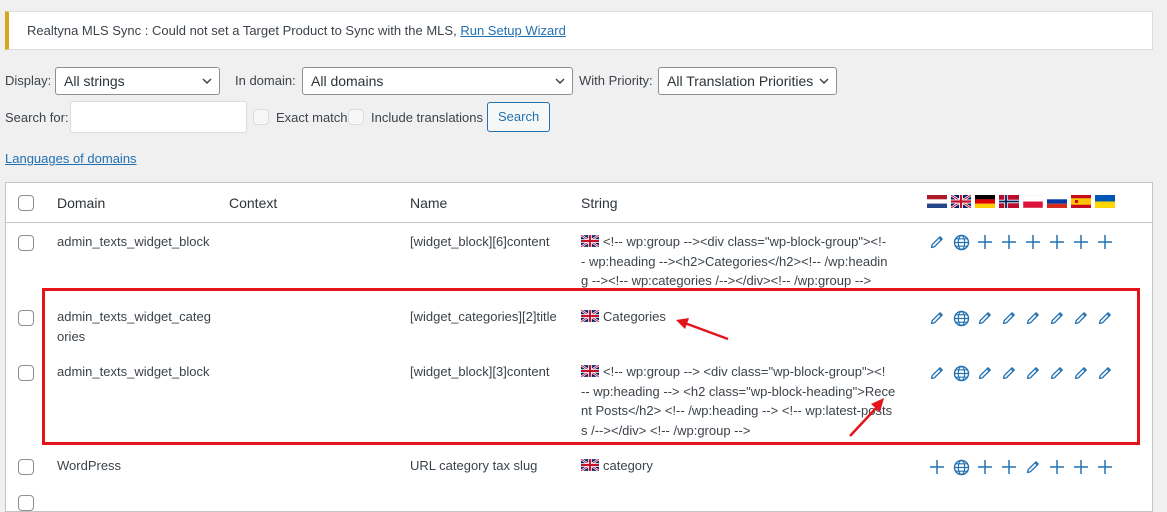 This screenshot has height=512, width=1167. I want to click on languages-of-domains-link: Languages of domains, so click(71, 158).